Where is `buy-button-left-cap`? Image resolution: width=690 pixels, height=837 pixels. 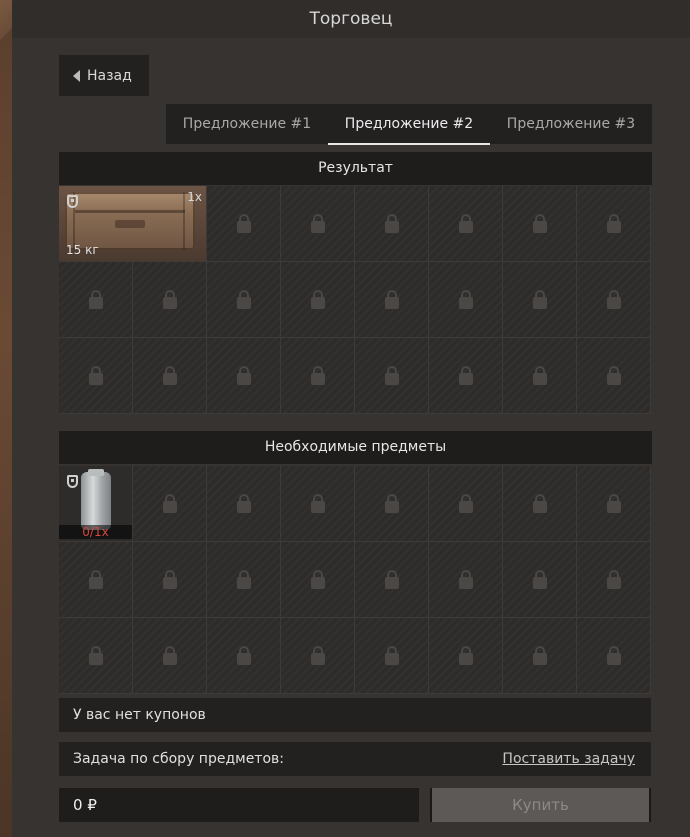
buy-button-left-cap is located at coordinates (434, 805).